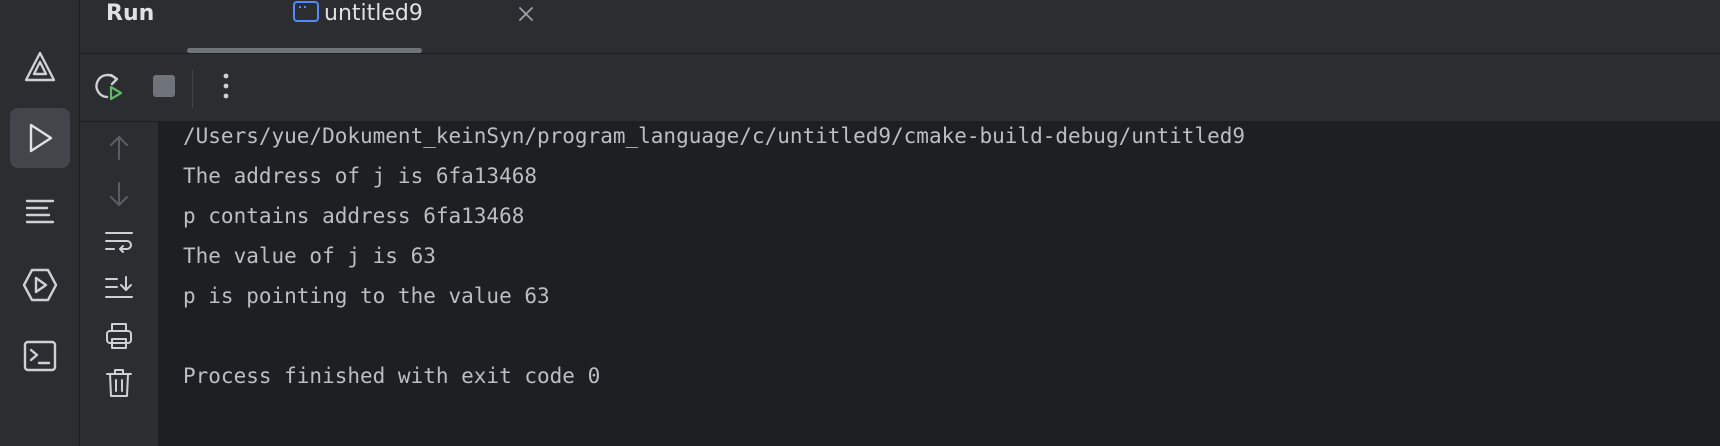 This screenshot has height=446, width=1720. I want to click on previous-occurrence-button, so click(119, 148).